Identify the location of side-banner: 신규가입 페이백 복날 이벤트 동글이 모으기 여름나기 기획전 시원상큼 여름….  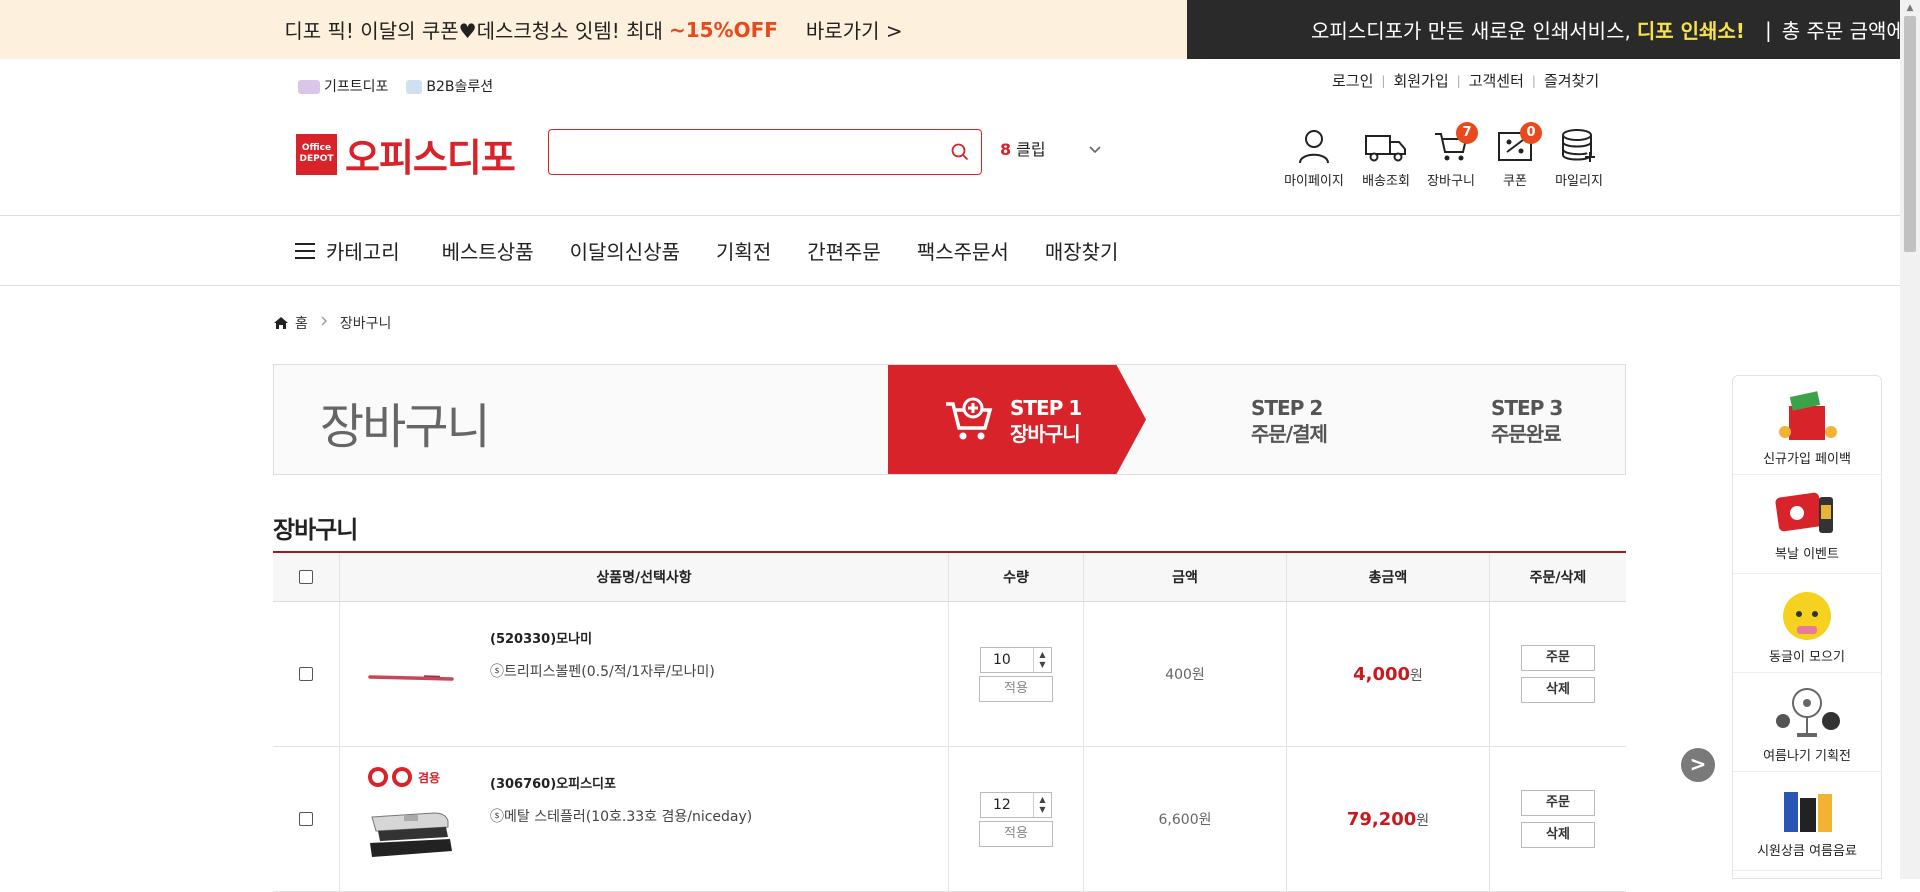
(1807, 627).